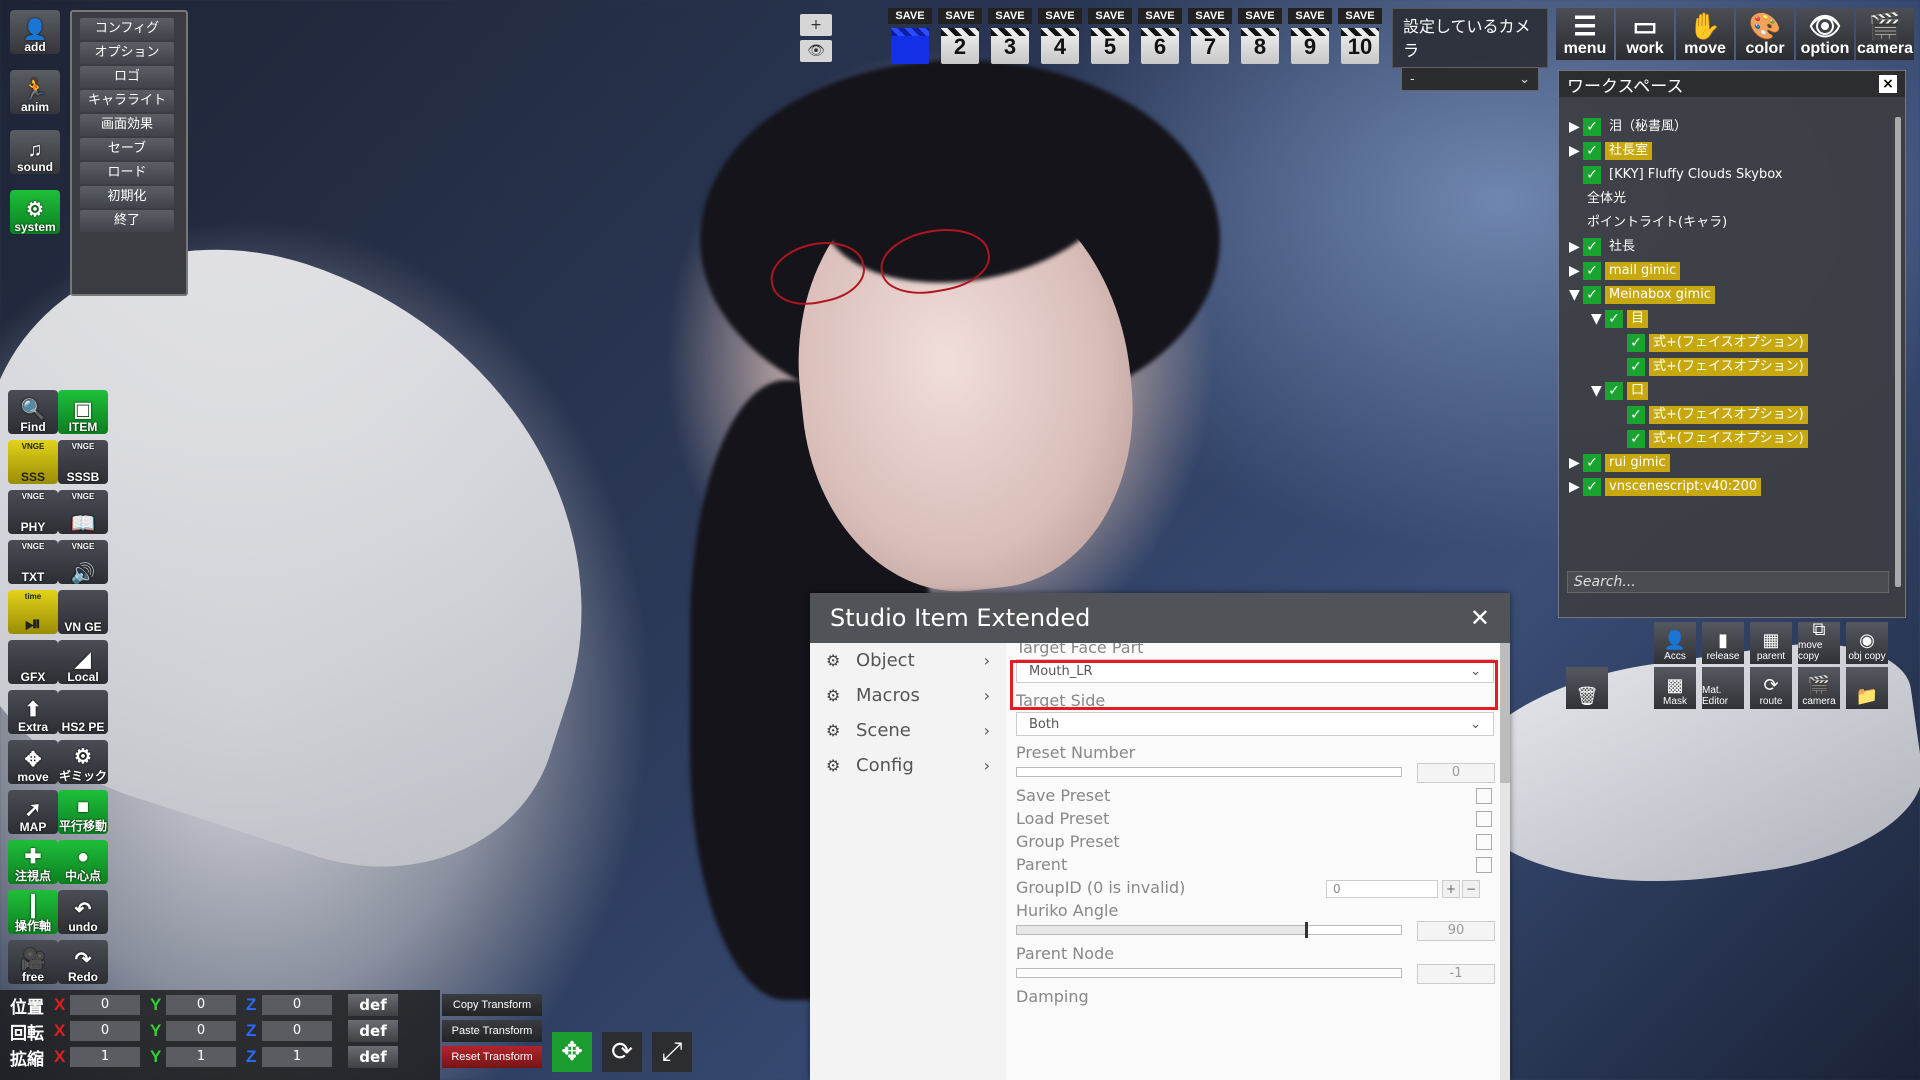 The image size is (1920, 1080). Describe the element at coordinates (1480, 618) in the screenshot. I see `sie-close-button: ✕` at that location.